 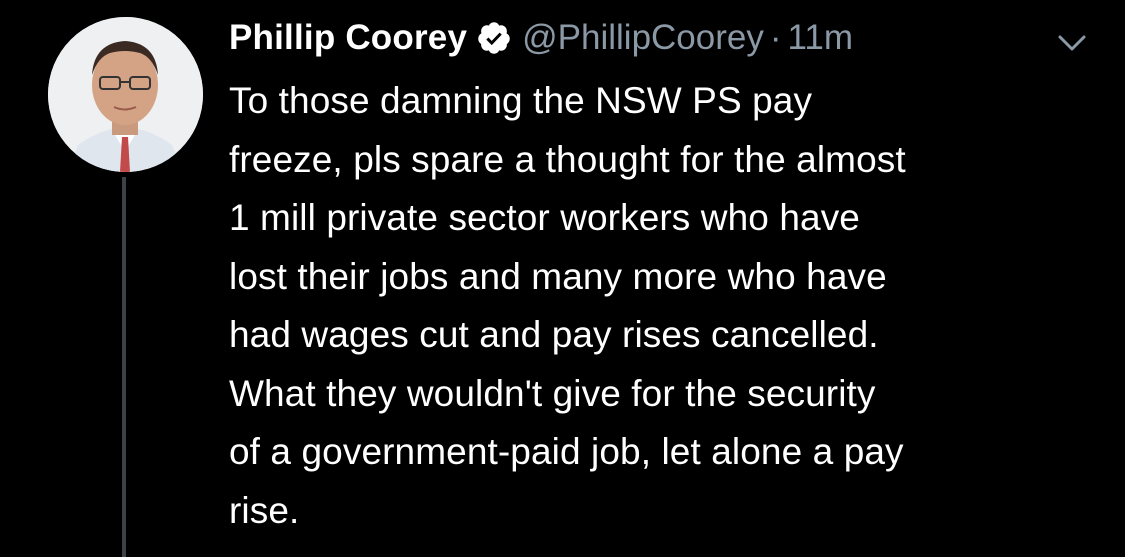 I want to click on chevron-down-icon, so click(x=1072, y=43).